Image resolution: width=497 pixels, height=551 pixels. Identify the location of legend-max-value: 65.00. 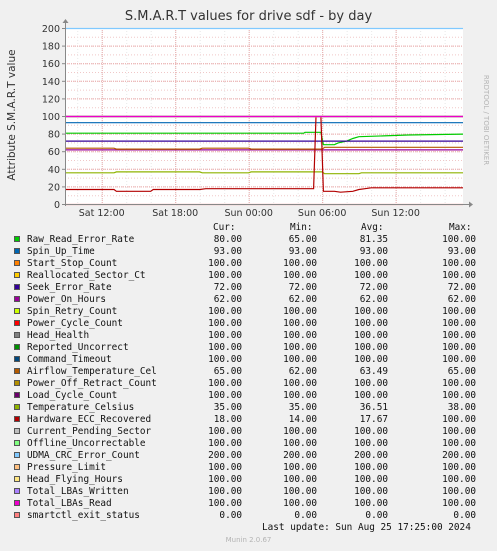
(461, 371).